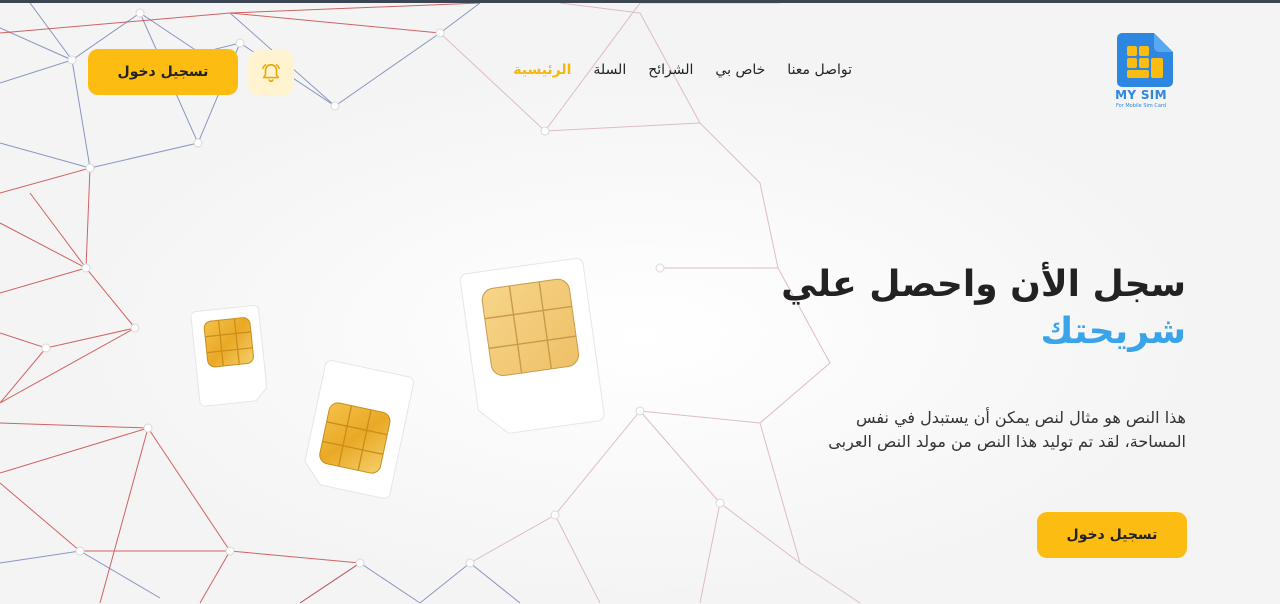  What do you see at coordinates (542, 70) in the screenshot?
I see `nav-item-home: الرئيسية` at bounding box center [542, 70].